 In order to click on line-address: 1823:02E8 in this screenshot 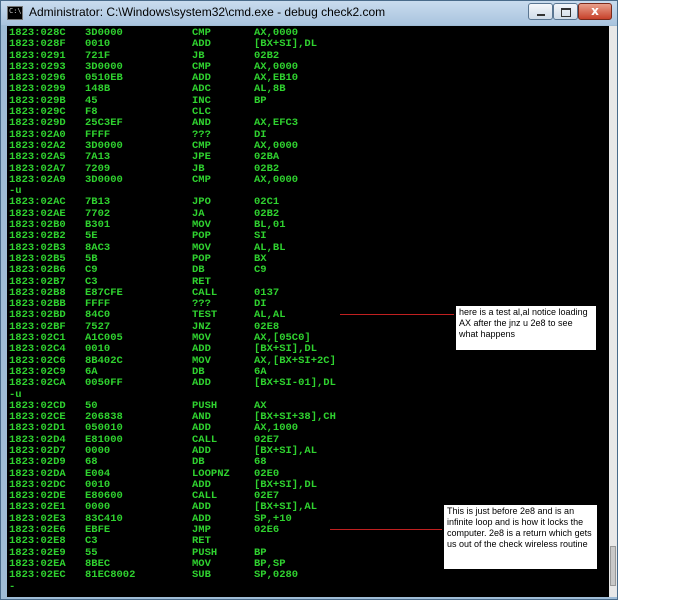, I will do `click(37, 541)`.